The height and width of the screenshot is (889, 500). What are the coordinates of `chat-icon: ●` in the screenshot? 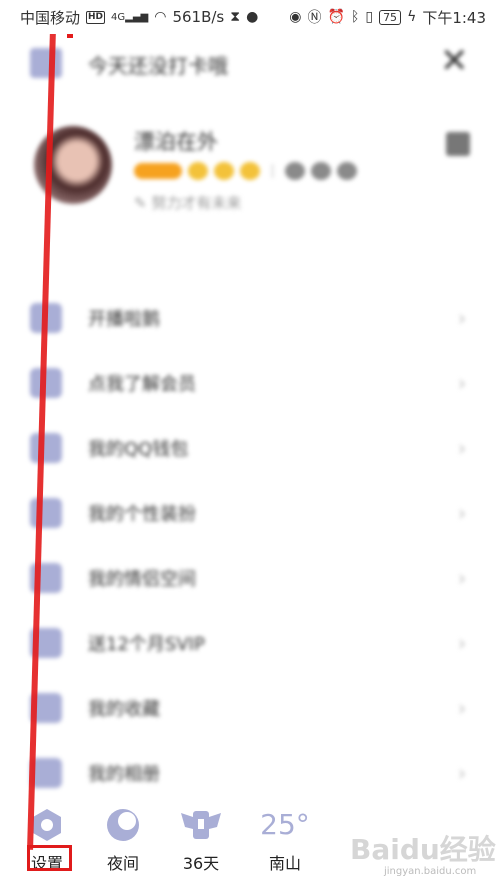 It's located at (252, 17).